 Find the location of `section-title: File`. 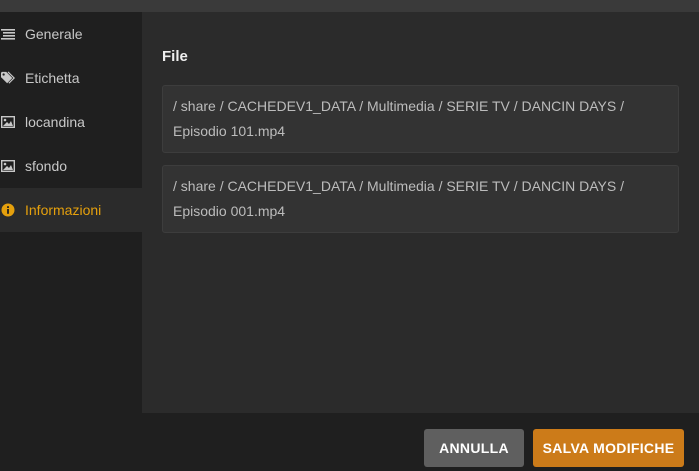

section-title: File is located at coordinates (175, 56).